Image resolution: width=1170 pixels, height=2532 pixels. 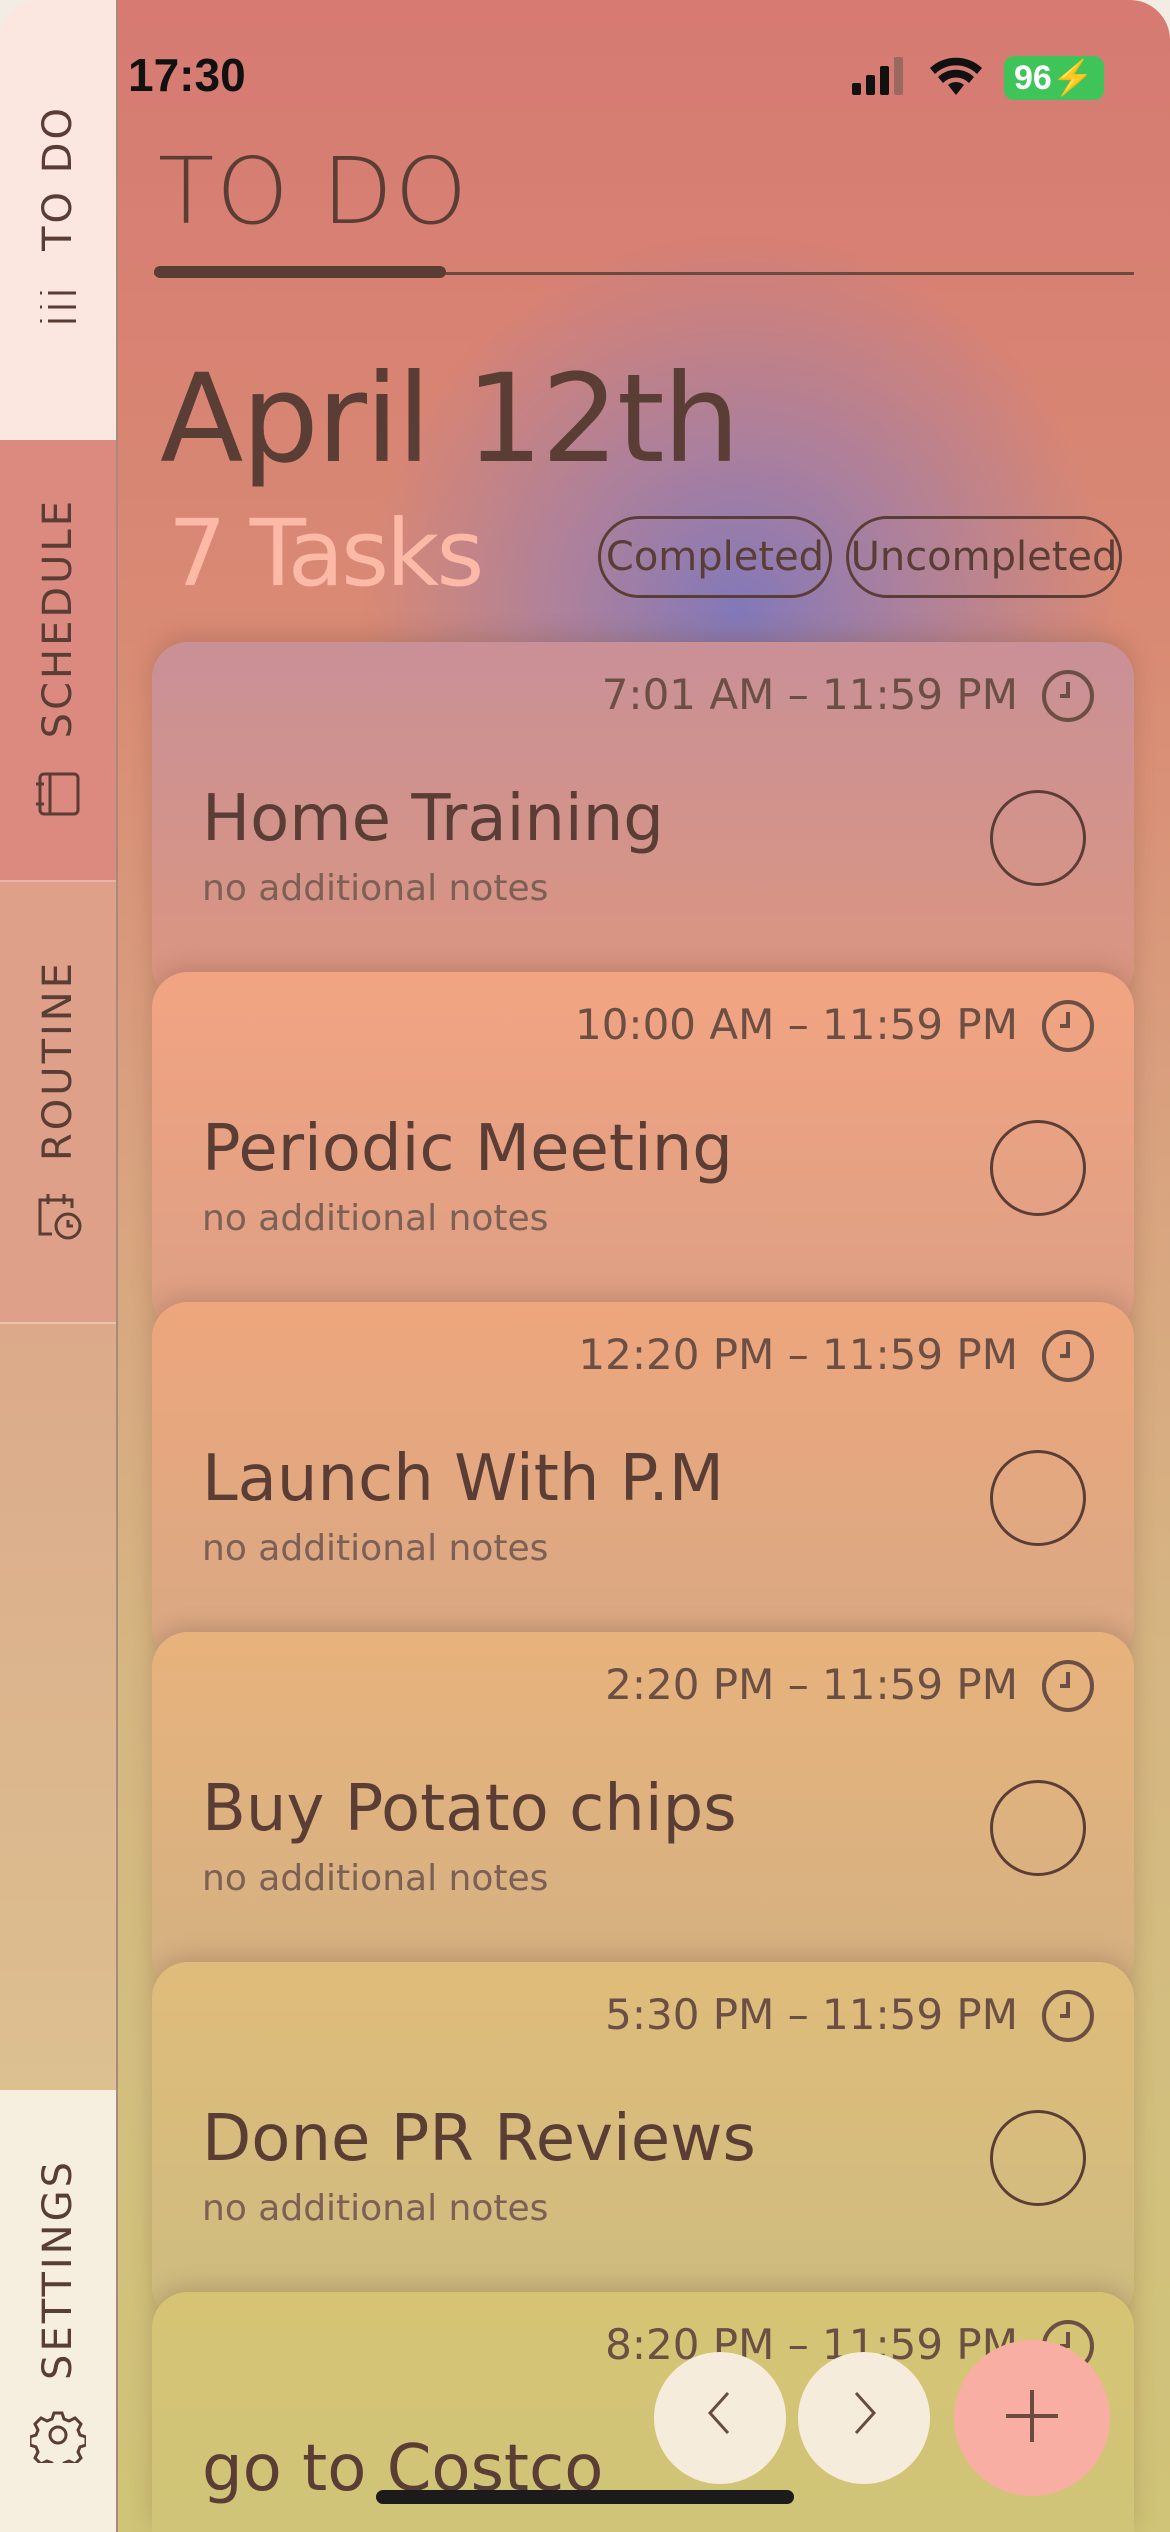 I want to click on next-day-button, so click(x=864, y=2418).